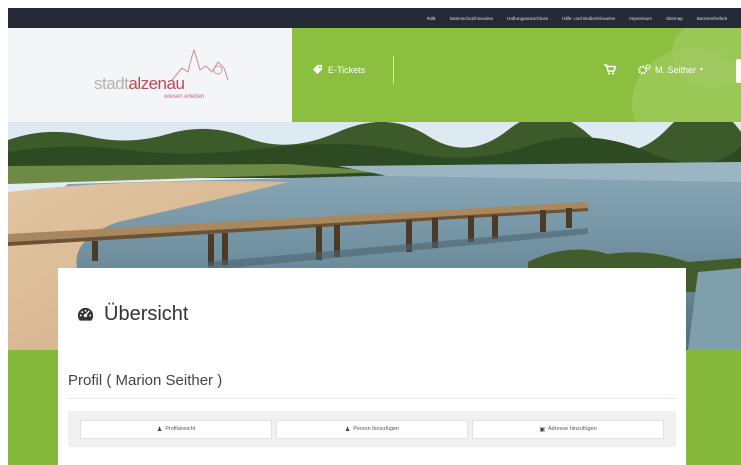 The image size is (741, 465). What do you see at coordinates (85, 314) in the screenshot?
I see `dashboard-icon` at bounding box center [85, 314].